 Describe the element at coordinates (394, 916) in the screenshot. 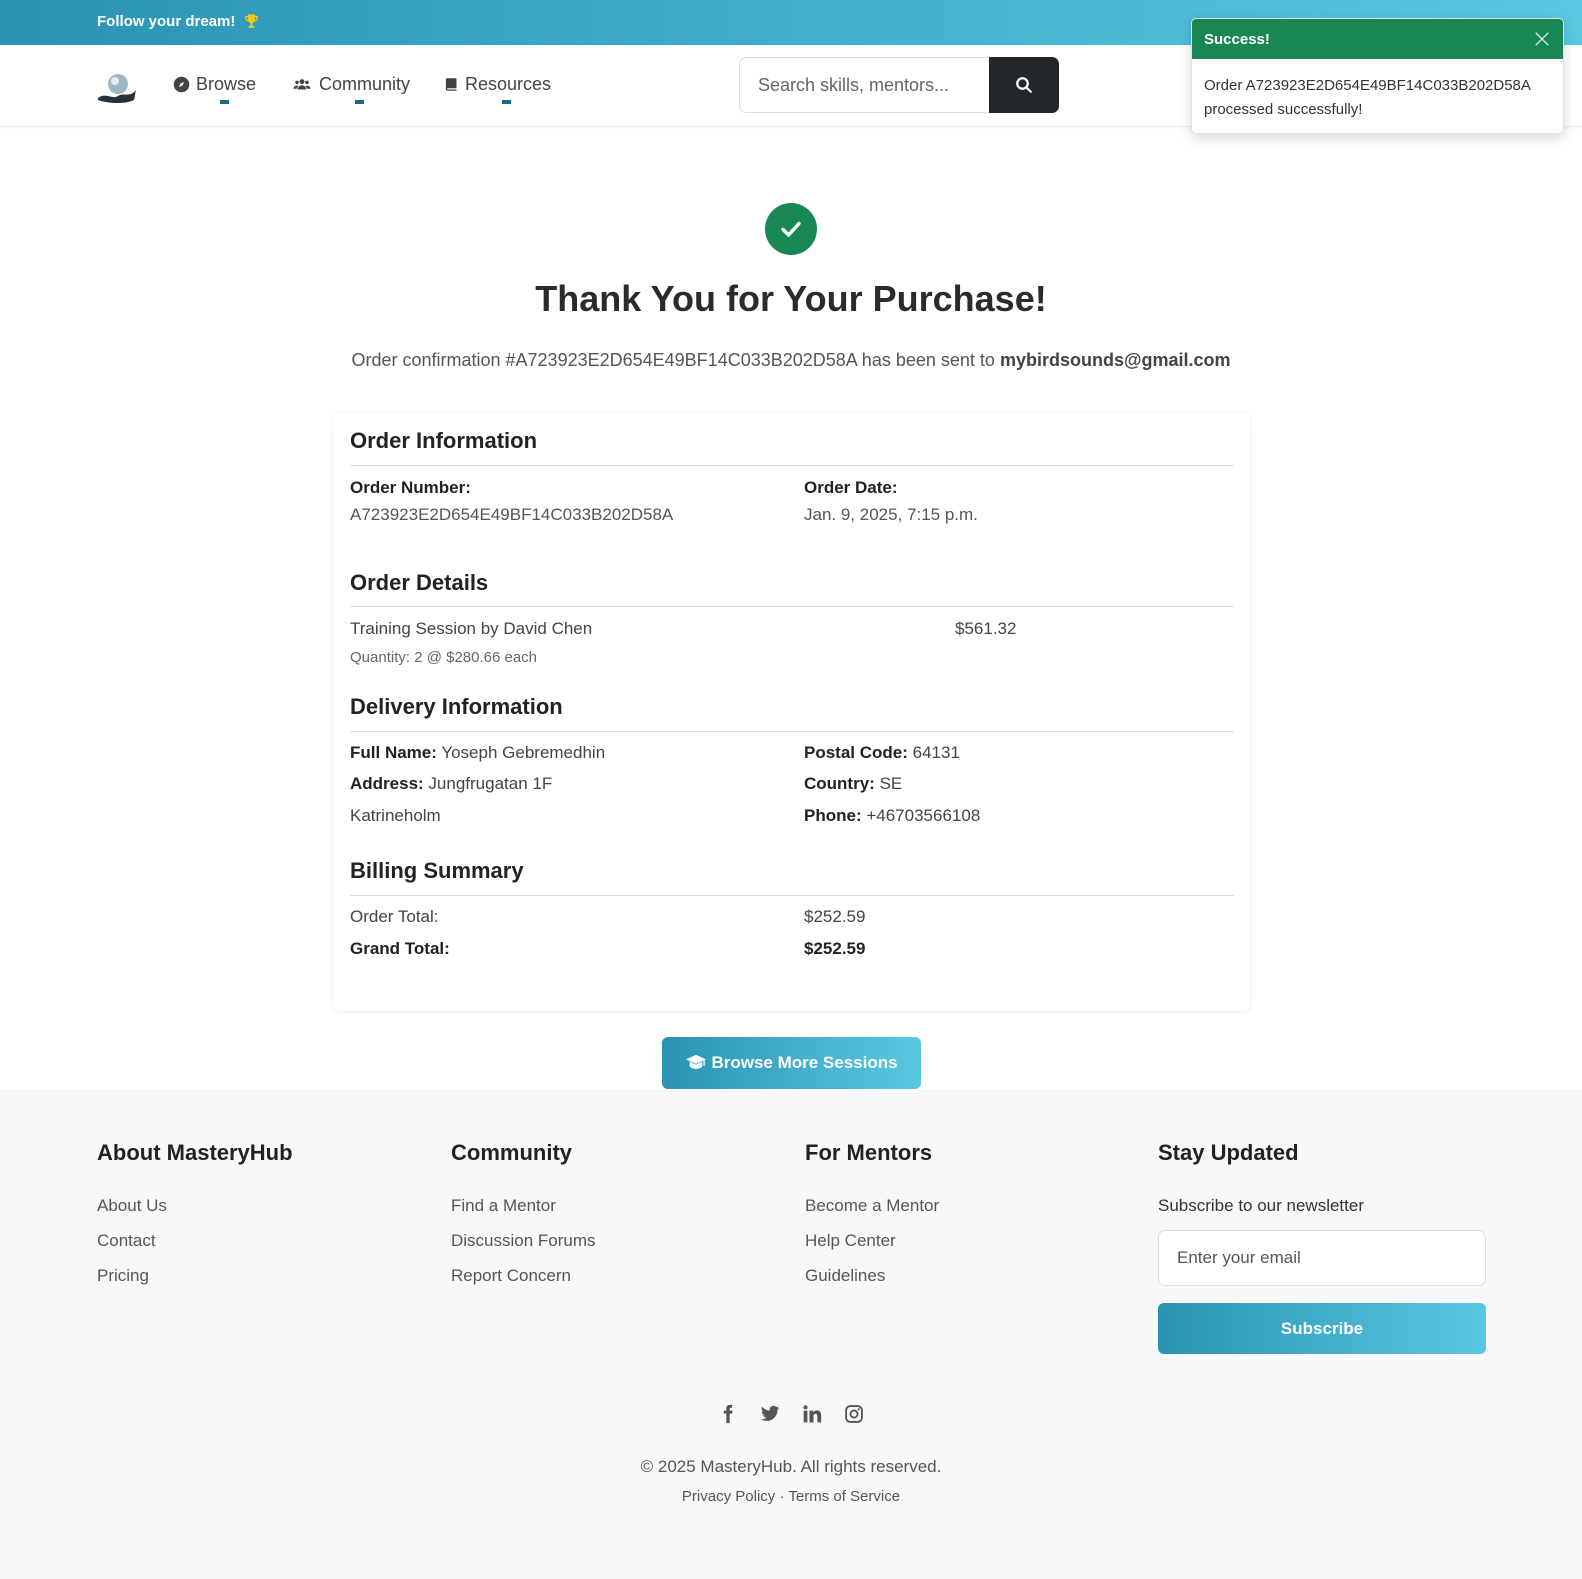

I see `order-total-label: Order Total:` at that location.